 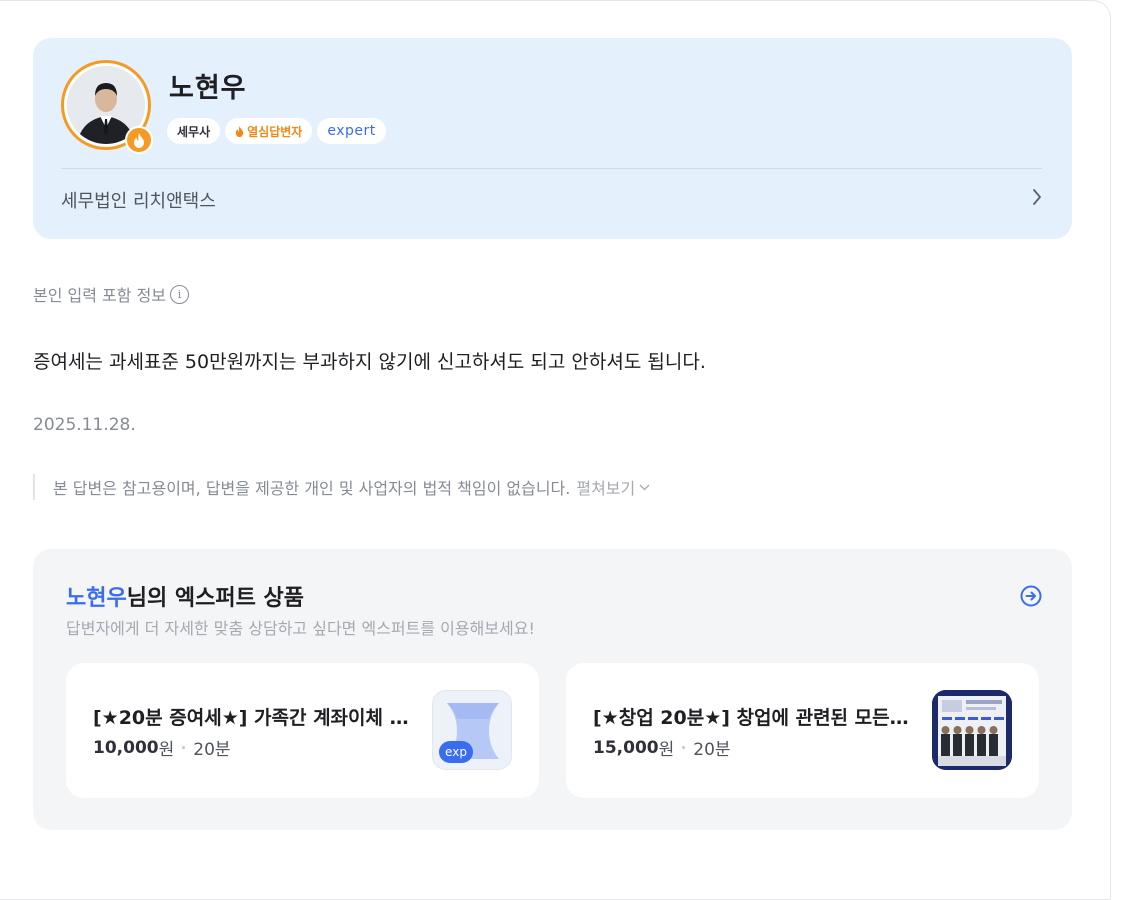 What do you see at coordinates (111, 294) in the screenshot?
I see `info-label: 본인 입력 포함 정보 i` at bounding box center [111, 294].